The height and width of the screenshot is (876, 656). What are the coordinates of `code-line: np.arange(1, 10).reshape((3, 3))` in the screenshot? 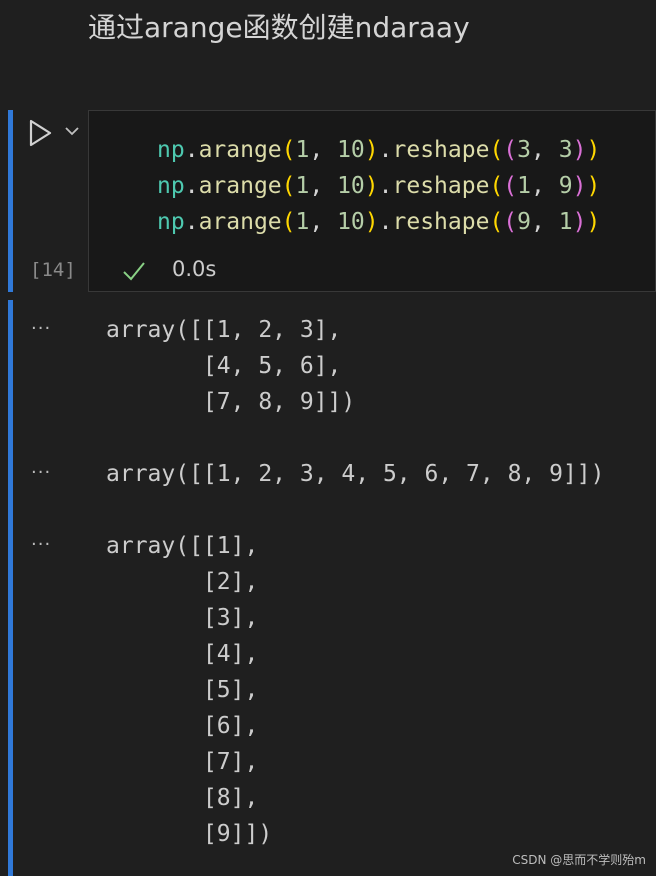 It's located at (378, 150).